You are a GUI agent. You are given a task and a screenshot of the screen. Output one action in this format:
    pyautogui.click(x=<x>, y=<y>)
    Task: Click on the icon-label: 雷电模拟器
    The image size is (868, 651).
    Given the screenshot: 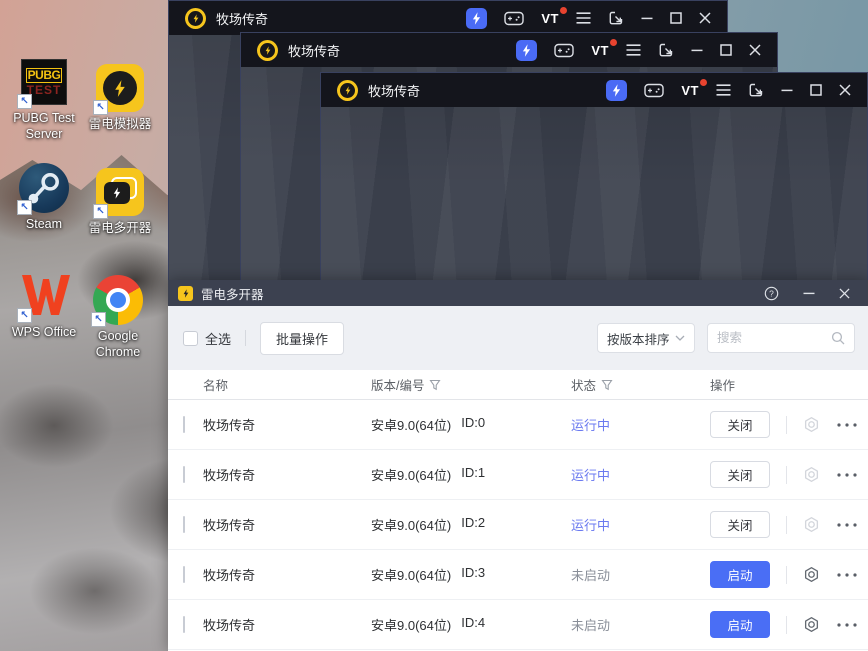 What is the action you would take?
    pyautogui.click(x=120, y=124)
    